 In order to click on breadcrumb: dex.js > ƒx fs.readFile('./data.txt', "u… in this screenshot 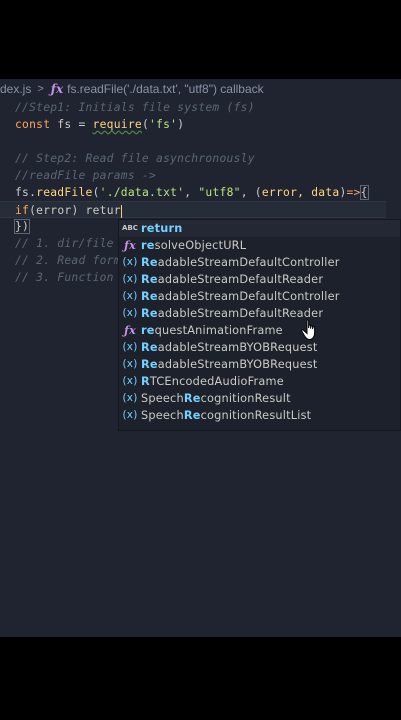, I will do `click(200, 89)`.